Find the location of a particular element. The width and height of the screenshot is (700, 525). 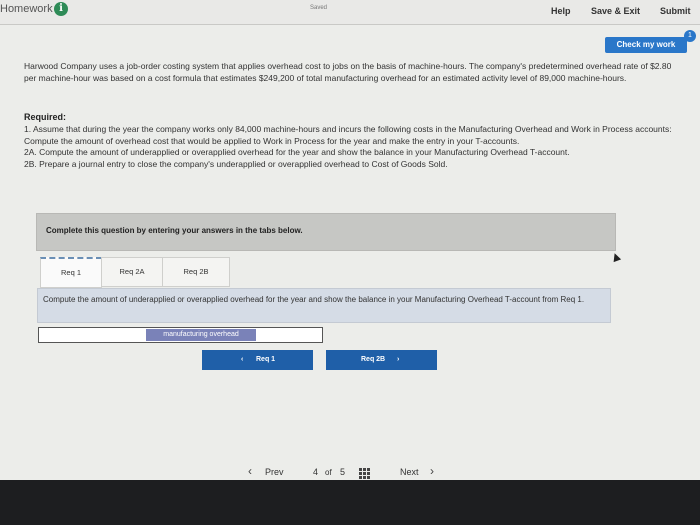

prev-chevron-icon: ‹ is located at coordinates (250, 471).